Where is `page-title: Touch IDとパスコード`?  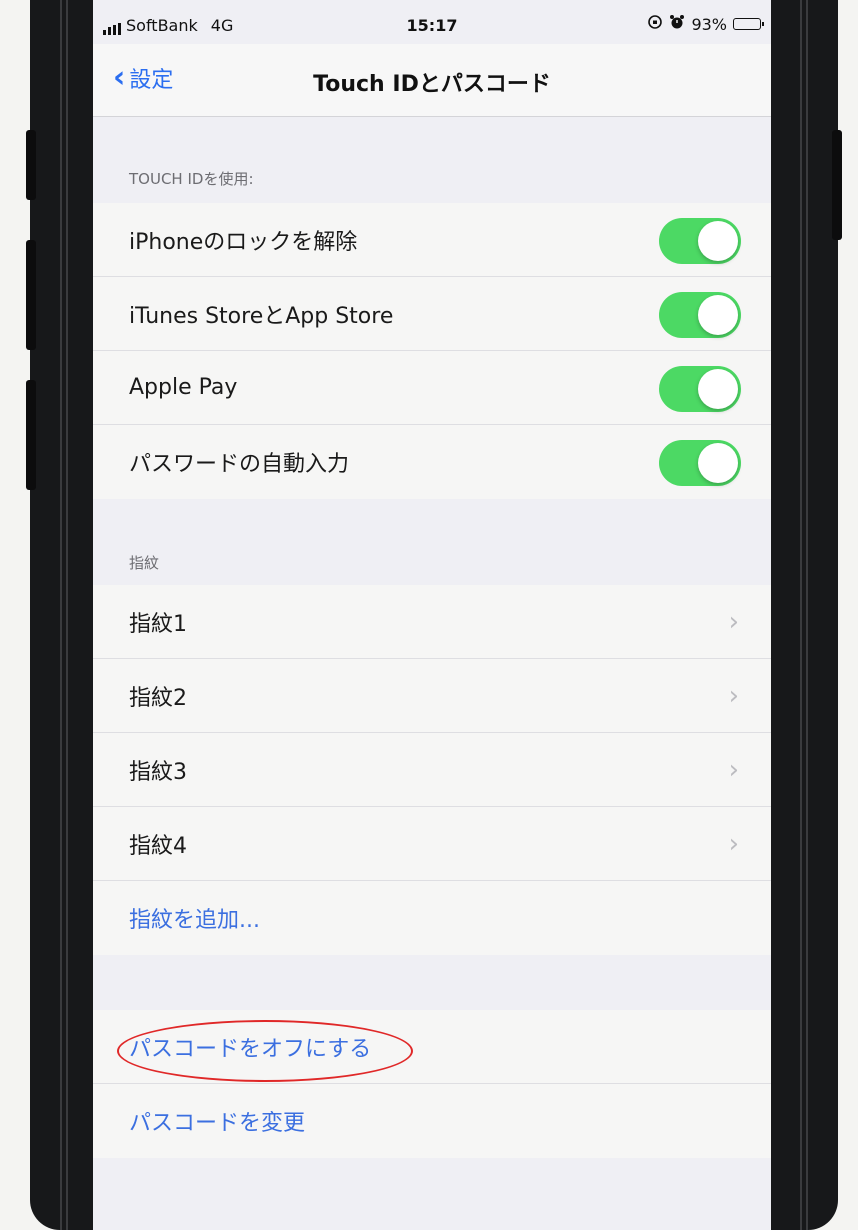 page-title: Touch IDとパスコード is located at coordinates (432, 84).